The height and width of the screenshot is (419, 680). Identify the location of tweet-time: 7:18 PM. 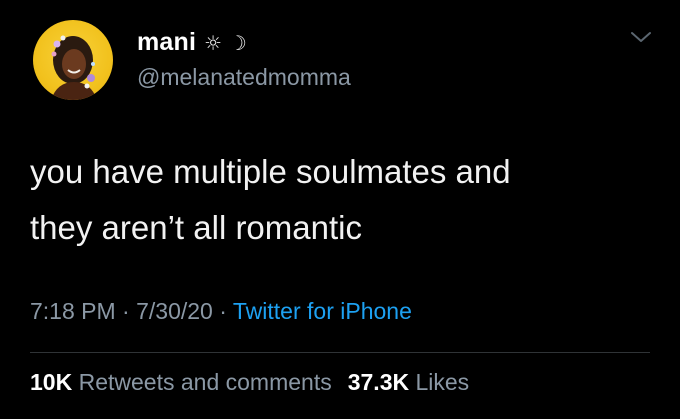
(73, 311).